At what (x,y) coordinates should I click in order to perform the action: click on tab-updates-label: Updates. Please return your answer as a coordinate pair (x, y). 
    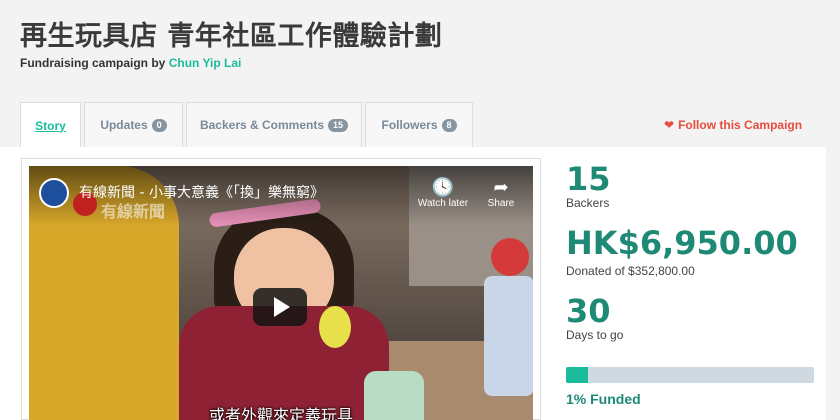
    Looking at the image, I should click on (124, 125).